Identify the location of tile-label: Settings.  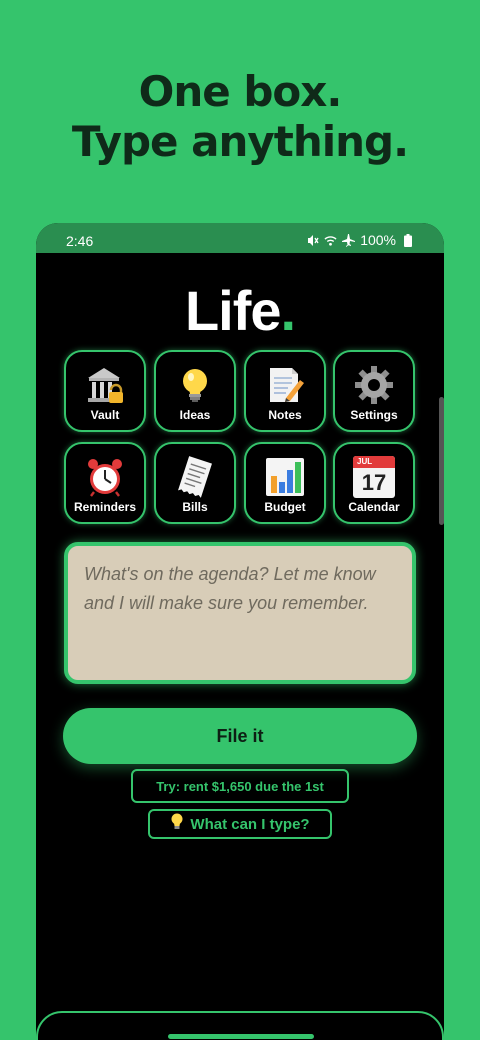
(374, 415).